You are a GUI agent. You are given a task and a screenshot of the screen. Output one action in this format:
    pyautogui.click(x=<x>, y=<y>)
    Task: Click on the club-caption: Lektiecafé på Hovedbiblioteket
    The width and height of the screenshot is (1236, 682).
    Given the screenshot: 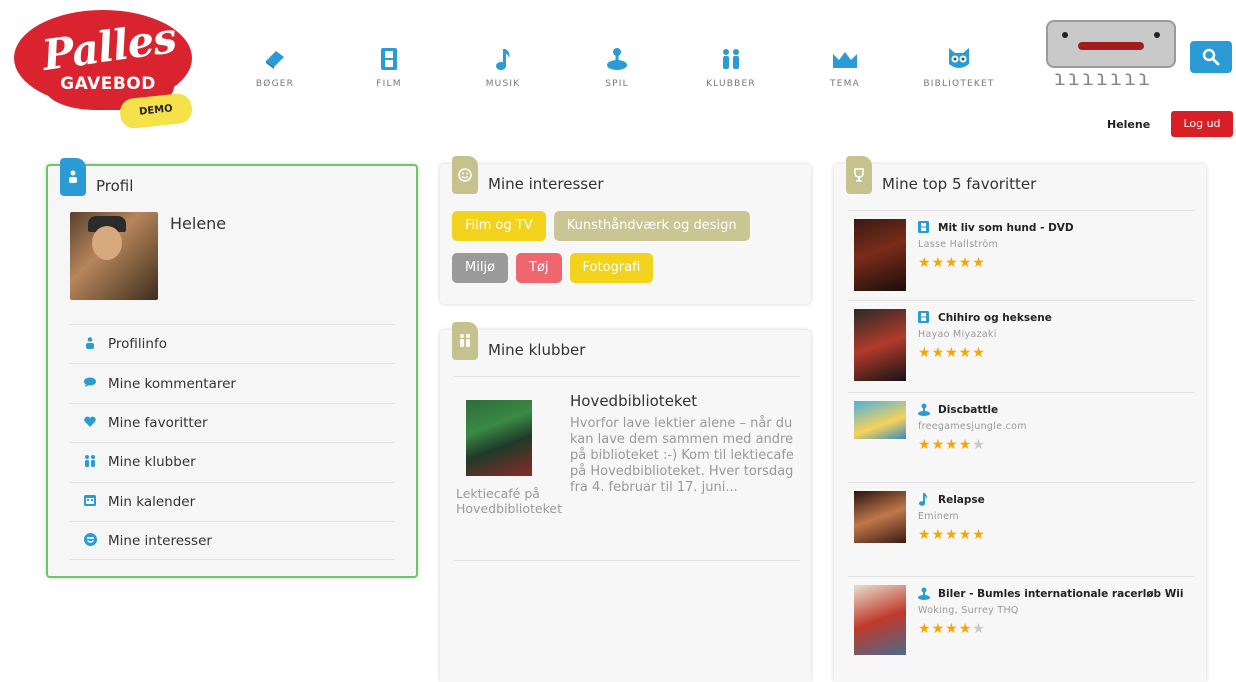 What is the action you would take?
    pyautogui.click(x=521, y=501)
    